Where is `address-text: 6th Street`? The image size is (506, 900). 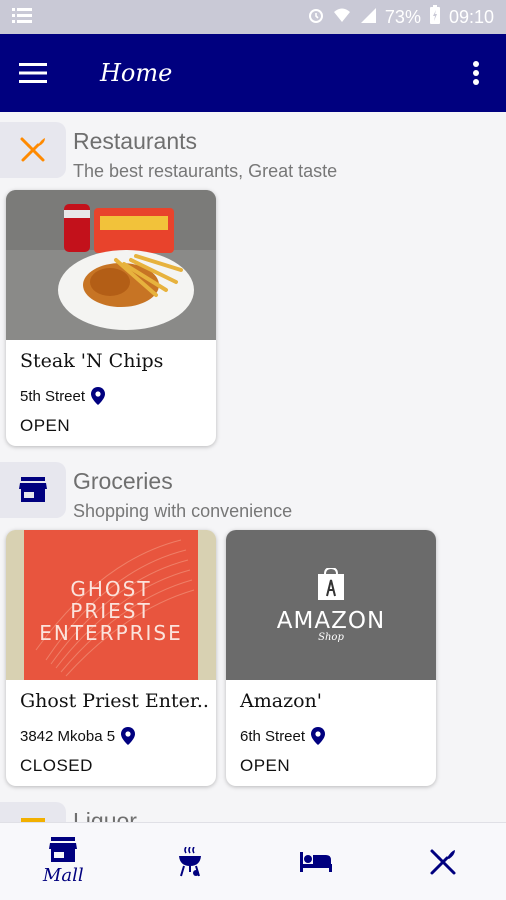
address-text: 6th Street is located at coordinates (273, 736).